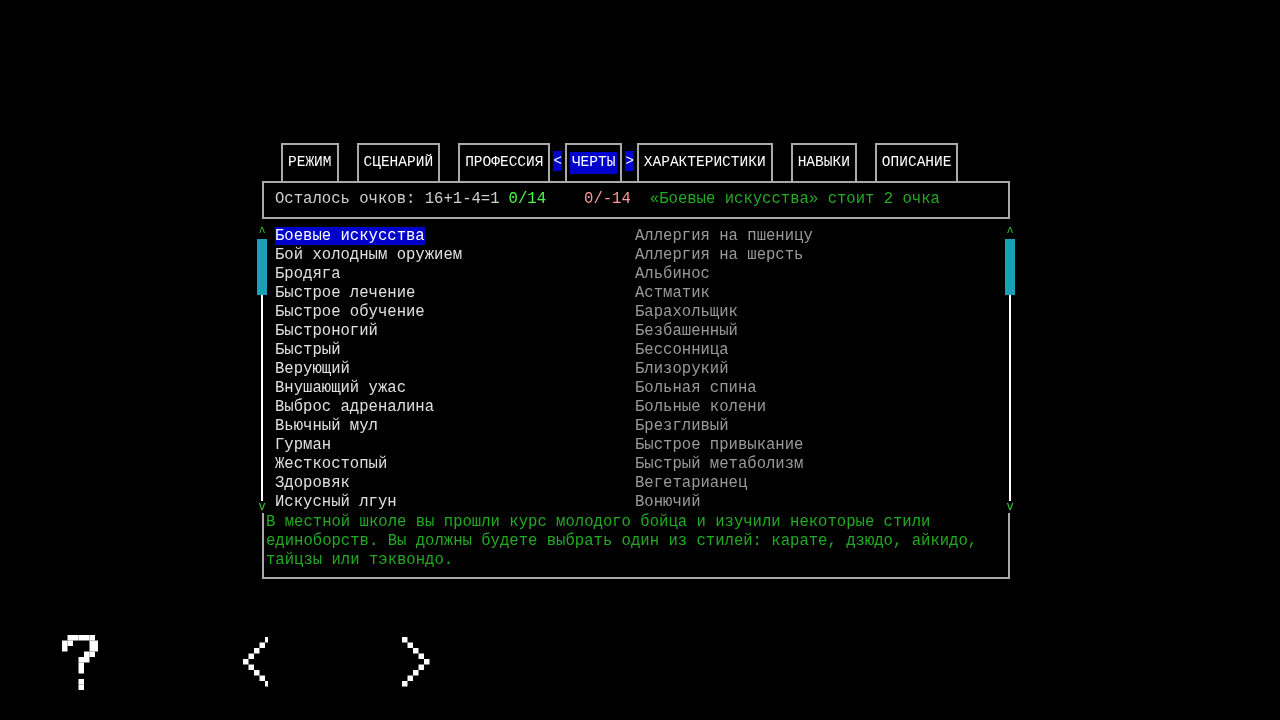 Image resolution: width=1280 pixels, height=720 pixels. What do you see at coordinates (303, 445) in the screenshot?
I see `trait-item: Гурман` at bounding box center [303, 445].